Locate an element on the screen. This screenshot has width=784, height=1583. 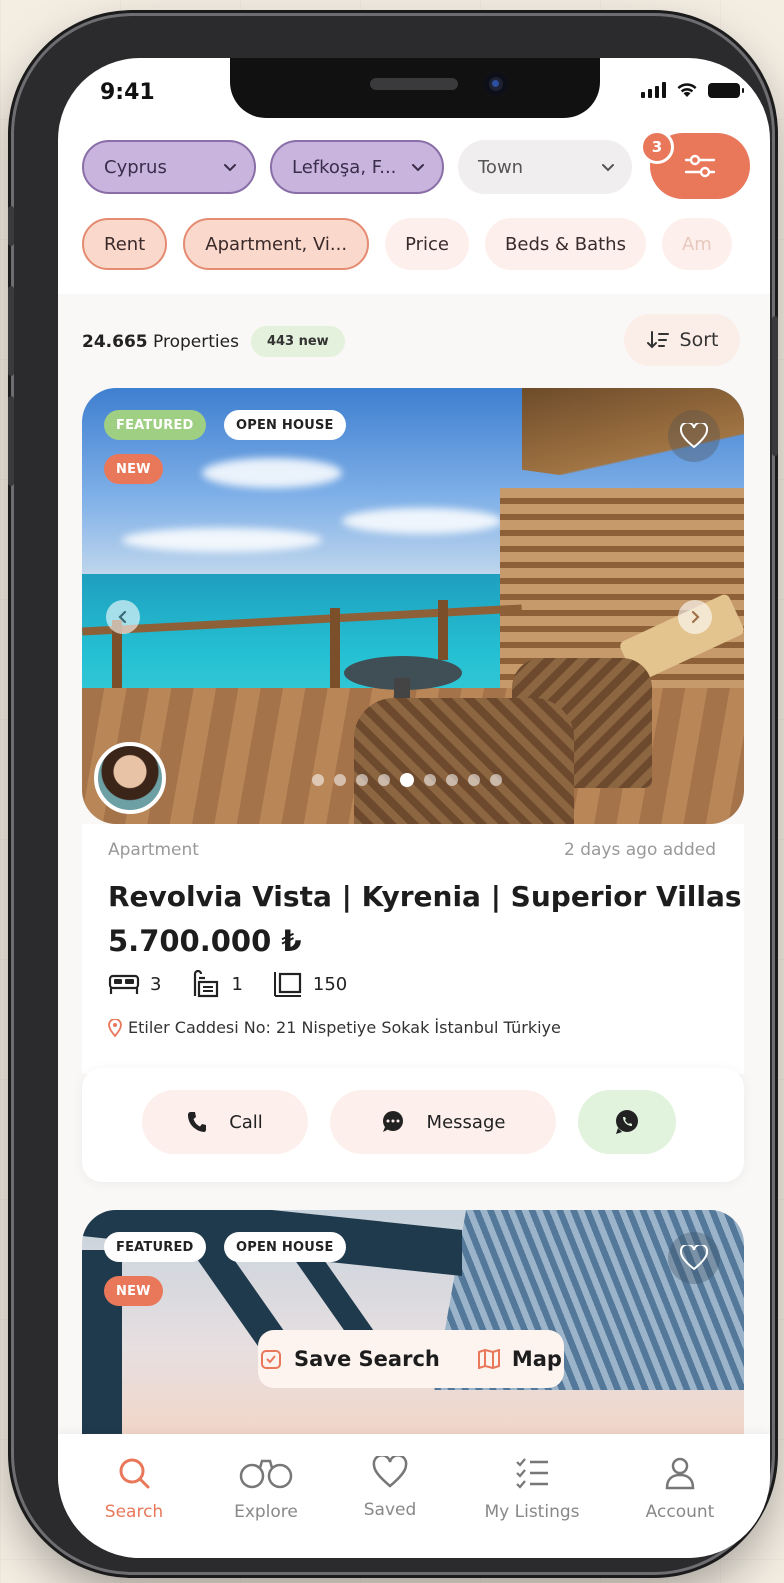
results-summary: 24.665 Properties 443 new is located at coordinates (213, 341).